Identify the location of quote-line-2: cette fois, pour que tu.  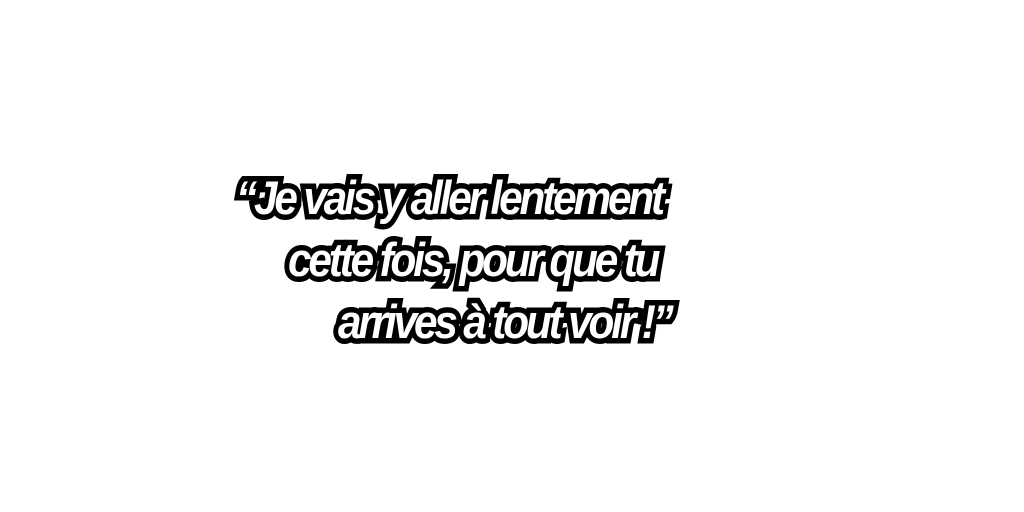
(474, 259).